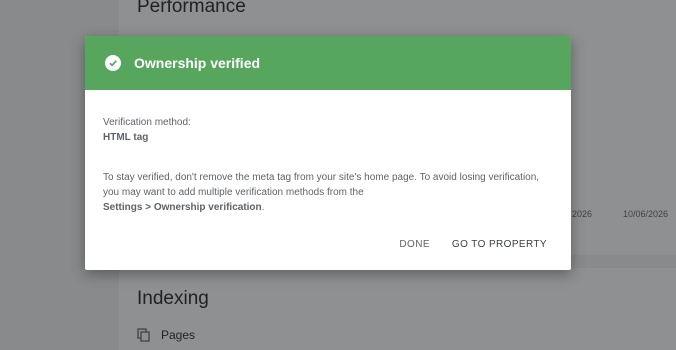 Image resolution: width=676 pixels, height=350 pixels. Describe the element at coordinates (147, 122) in the screenshot. I see `verification-method-label: Verification method:` at that location.